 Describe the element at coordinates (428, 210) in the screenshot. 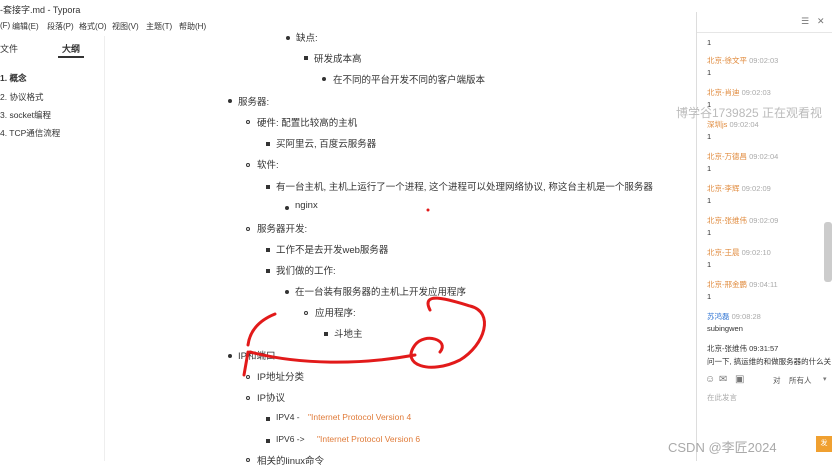

I see `red-dot` at that location.